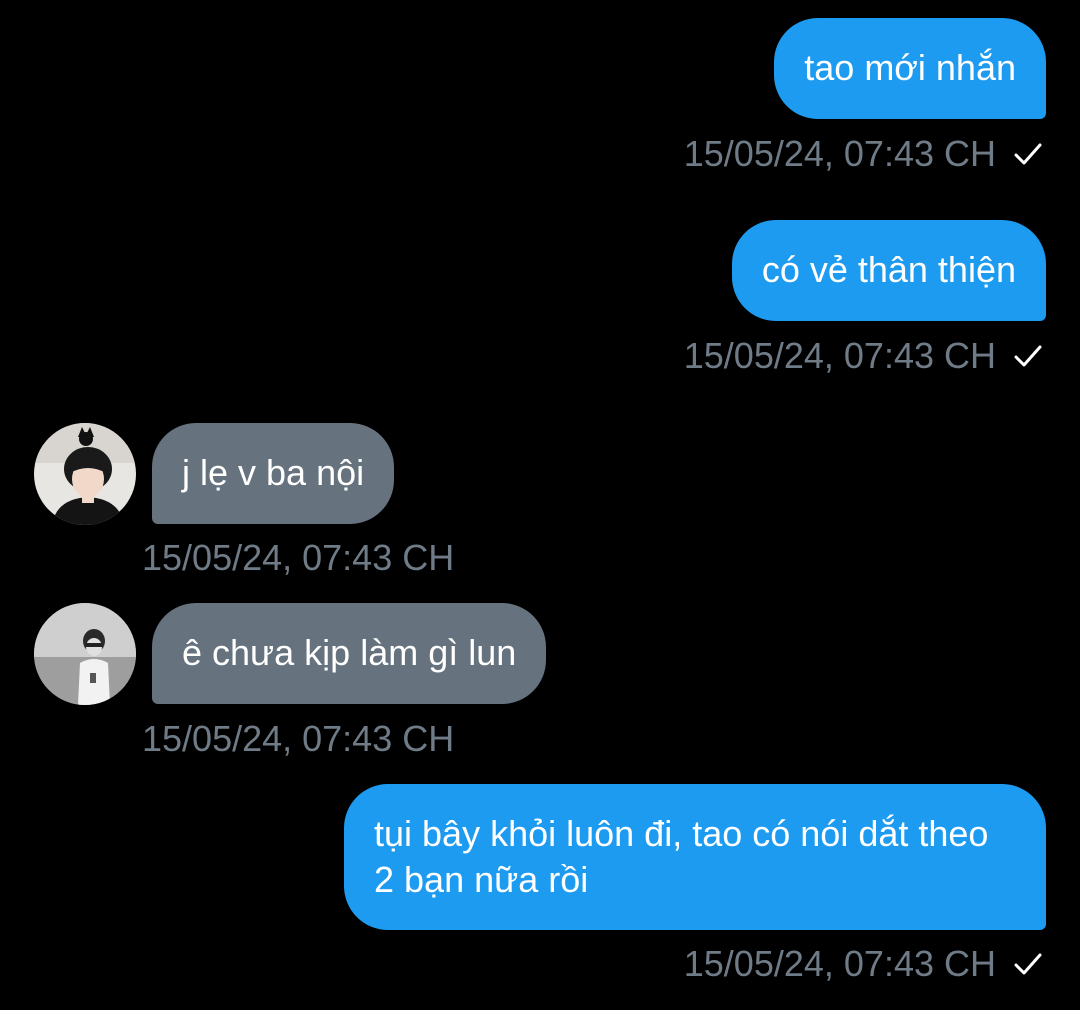  I want to click on message-bubble-received: ê chưa kịp làm gì lun, so click(349, 653).